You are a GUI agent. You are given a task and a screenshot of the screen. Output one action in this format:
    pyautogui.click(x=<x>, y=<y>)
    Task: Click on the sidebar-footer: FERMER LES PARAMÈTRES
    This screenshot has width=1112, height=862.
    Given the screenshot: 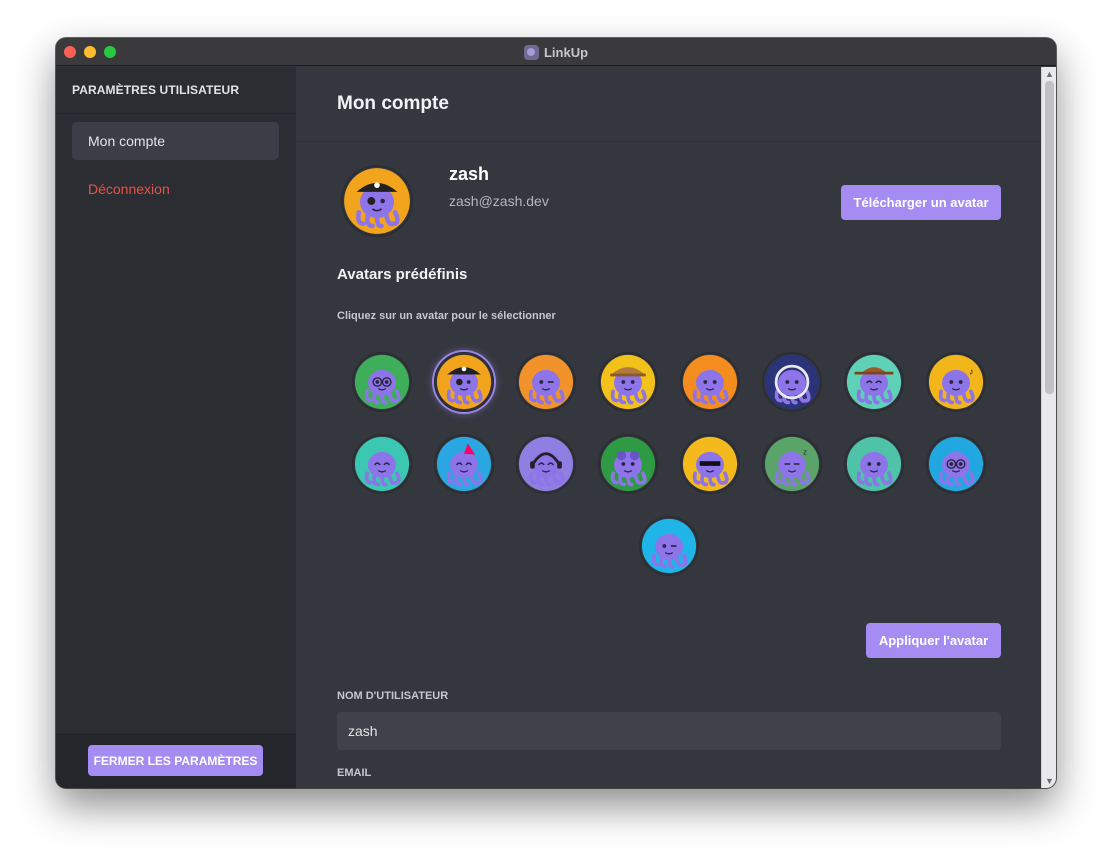 What is the action you would take?
    pyautogui.click(x=176, y=760)
    